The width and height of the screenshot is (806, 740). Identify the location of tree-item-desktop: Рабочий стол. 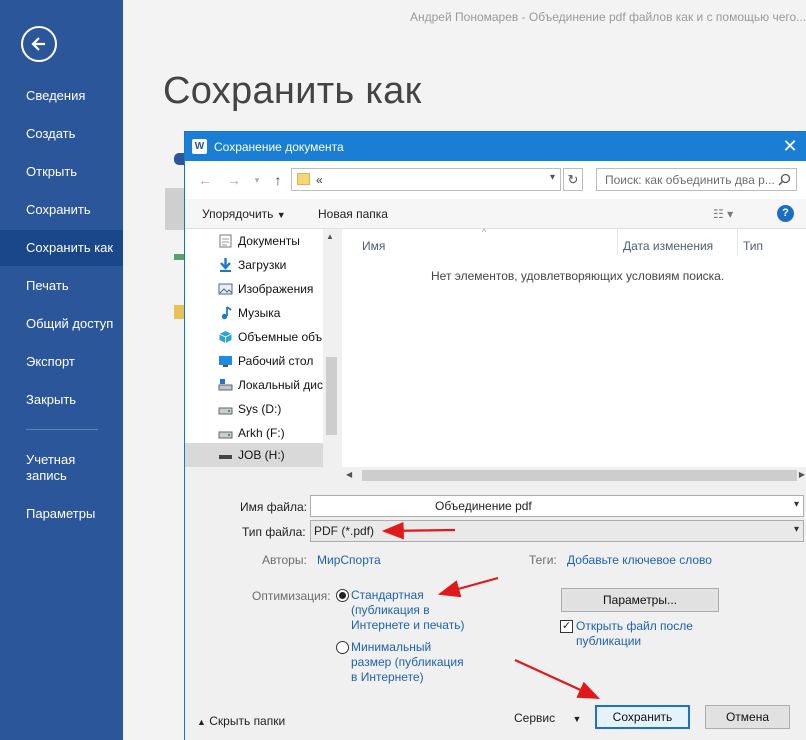
(273, 361).